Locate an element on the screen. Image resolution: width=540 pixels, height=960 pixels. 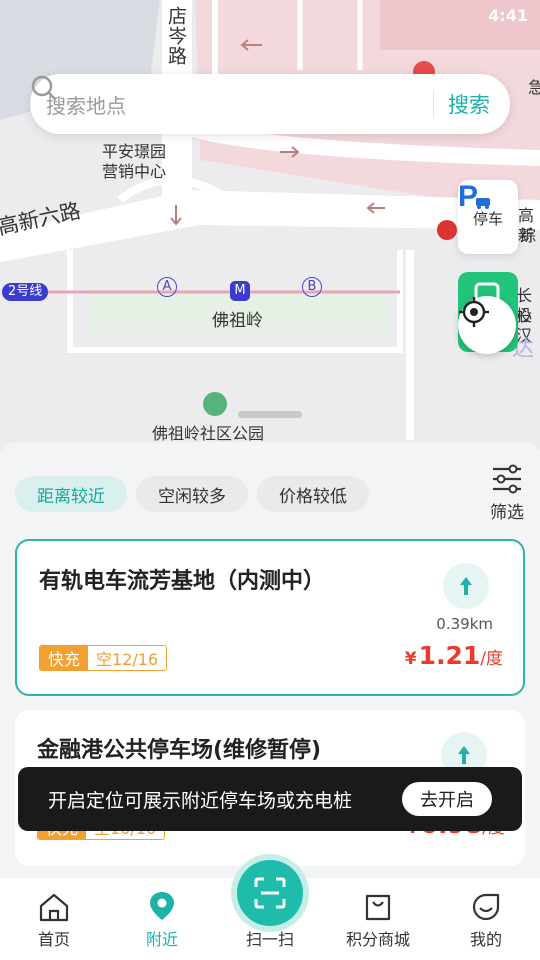
shopping-bag-icon is located at coordinates (378, 907).